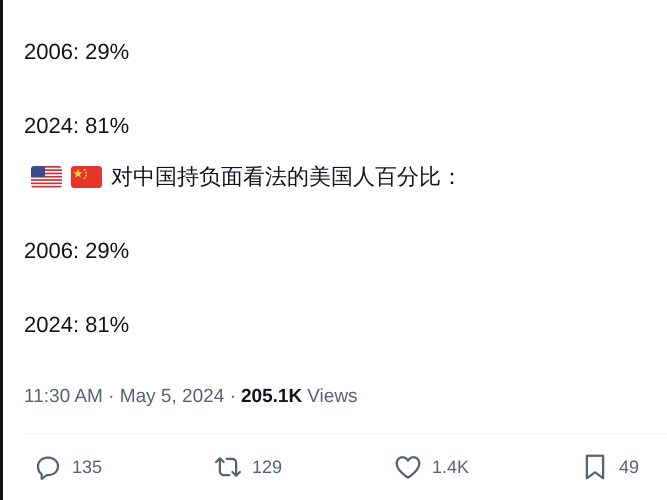 The image size is (667, 500). I want to click on us-flag-icon, so click(46, 177).